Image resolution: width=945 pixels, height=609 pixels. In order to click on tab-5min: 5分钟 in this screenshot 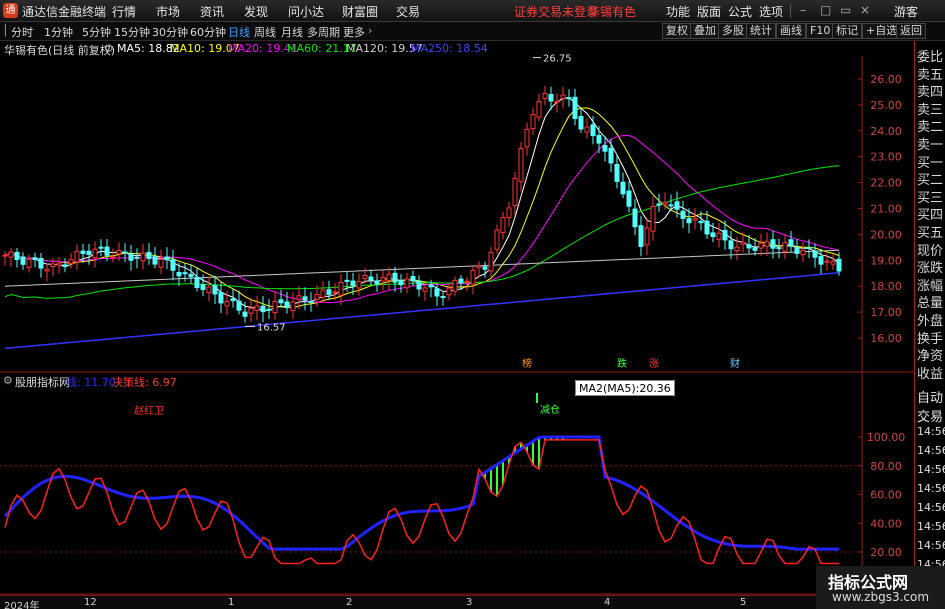, I will do `click(96, 32)`.